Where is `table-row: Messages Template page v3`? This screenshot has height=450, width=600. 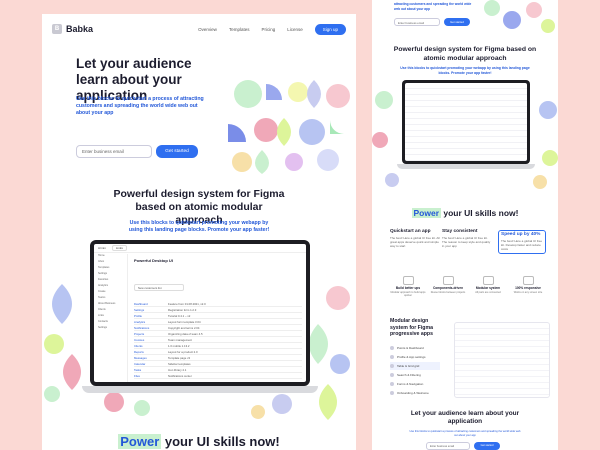 table-row: Messages Template page v3 is located at coordinates (218, 358).